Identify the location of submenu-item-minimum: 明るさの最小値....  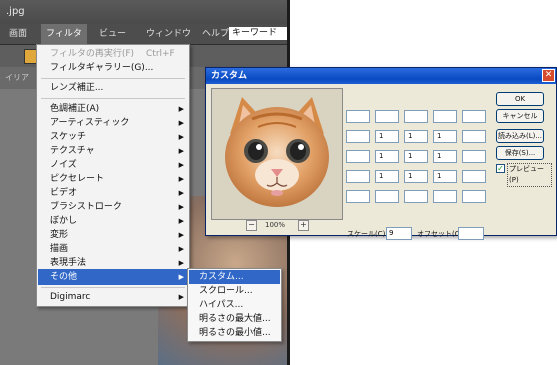
(234, 333).